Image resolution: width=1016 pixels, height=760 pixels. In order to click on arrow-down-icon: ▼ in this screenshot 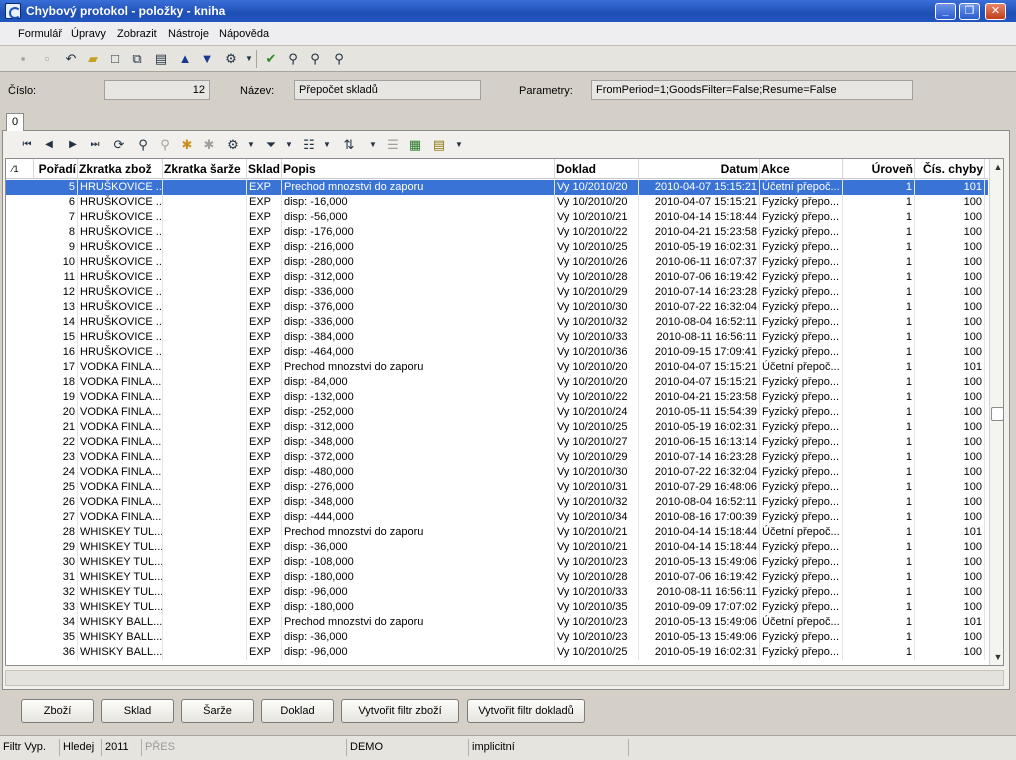, I will do `click(207, 59)`.